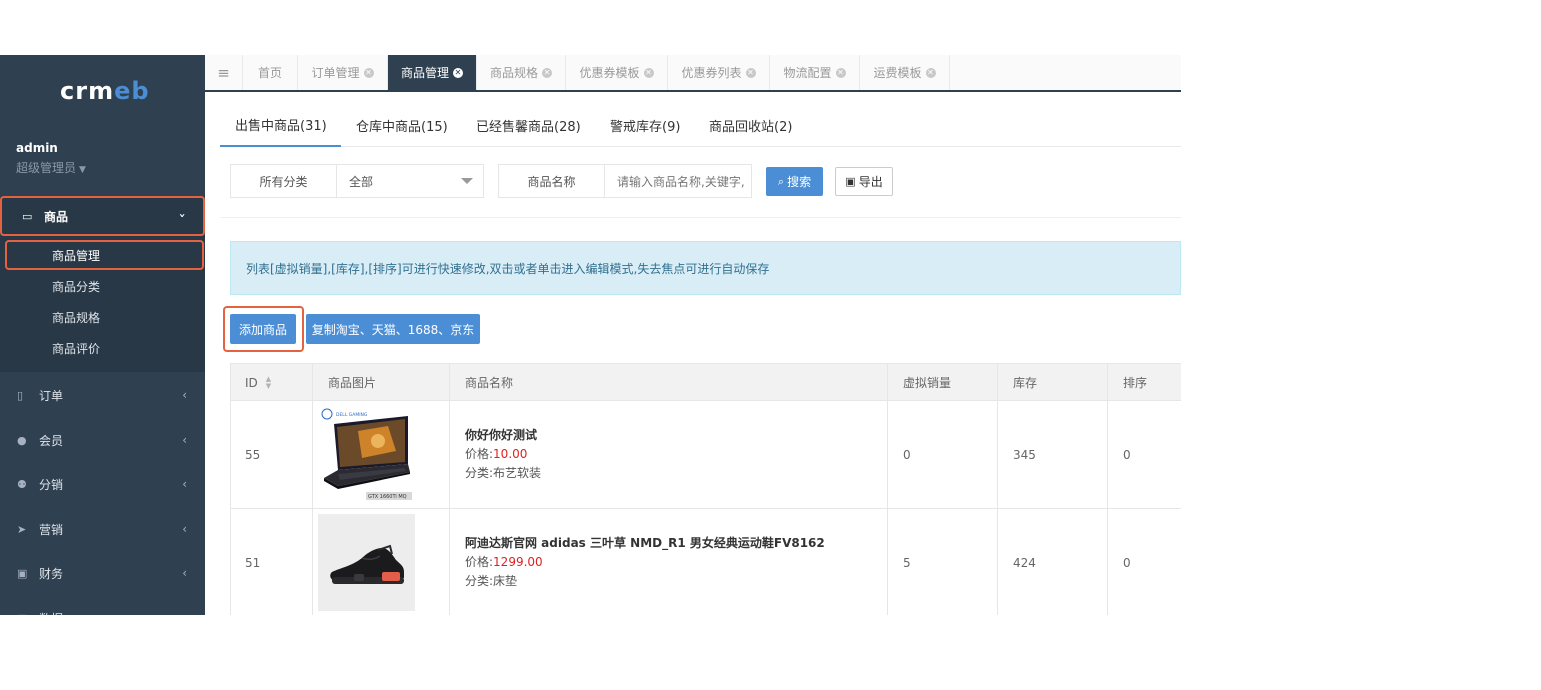  Describe the element at coordinates (870, 182) in the screenshot. I see `export-button-label: 导出` at that location.